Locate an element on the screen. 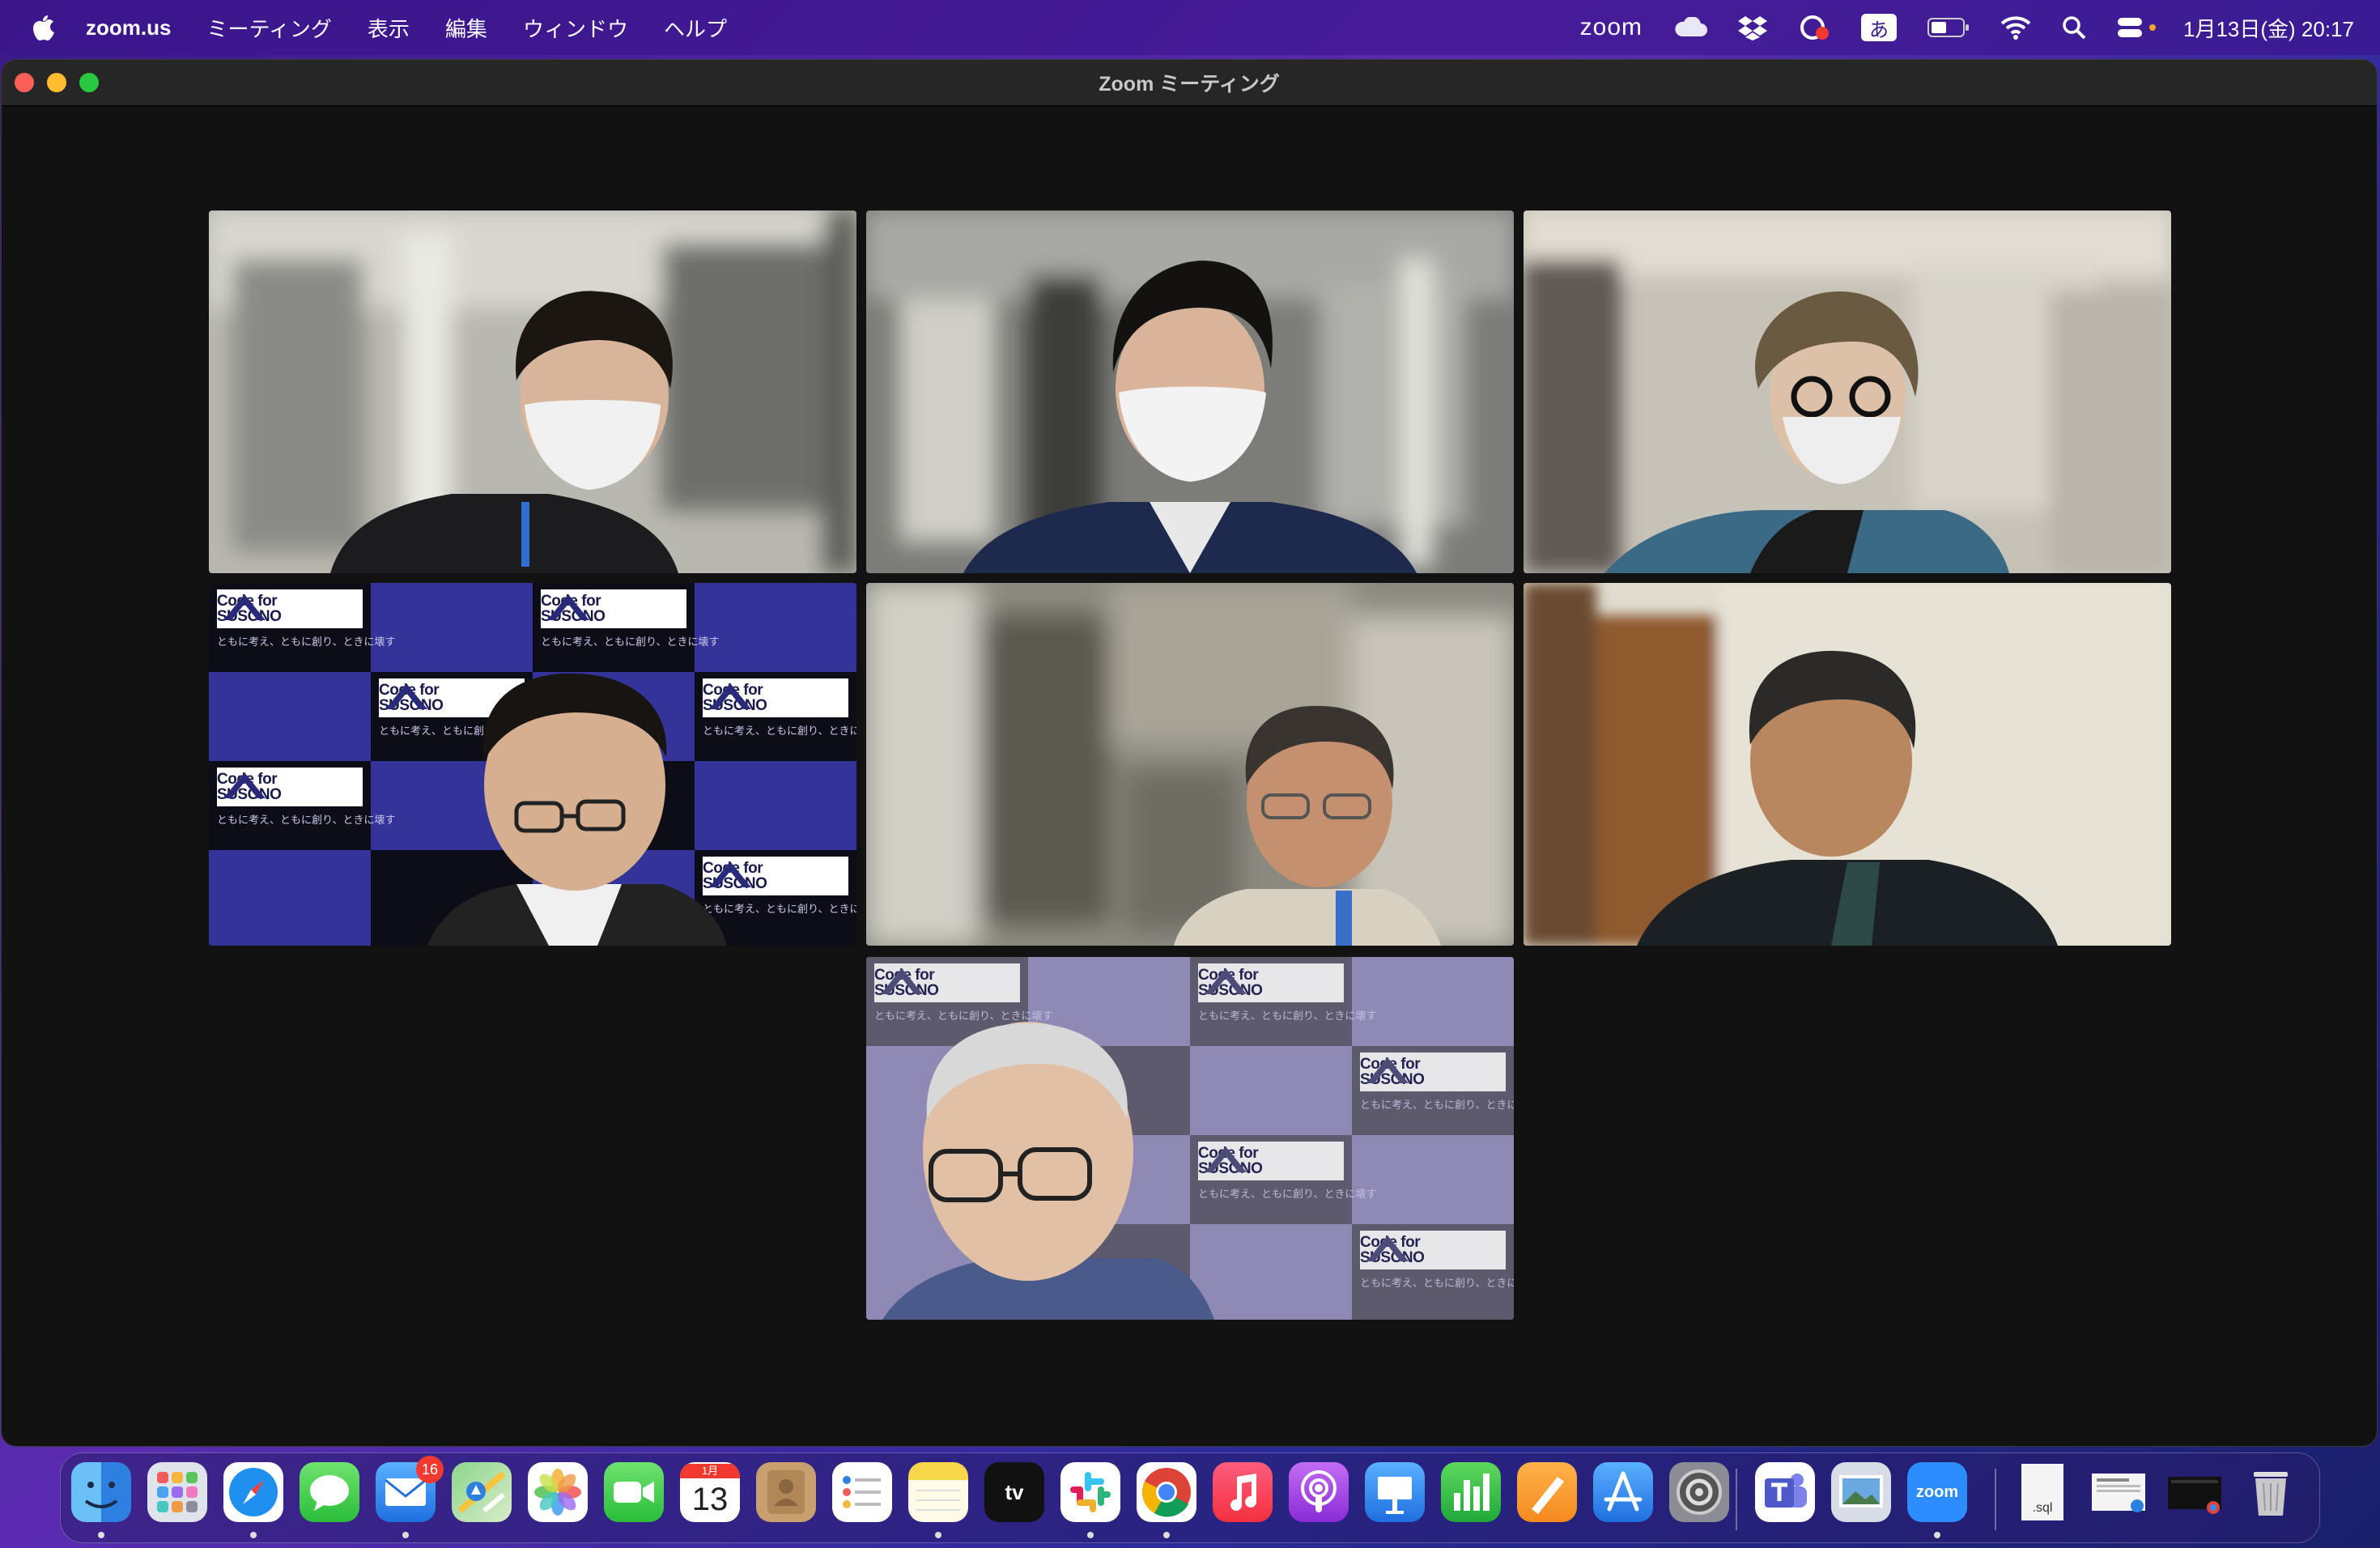  safari-icon is located at coordinates (253, 1492).